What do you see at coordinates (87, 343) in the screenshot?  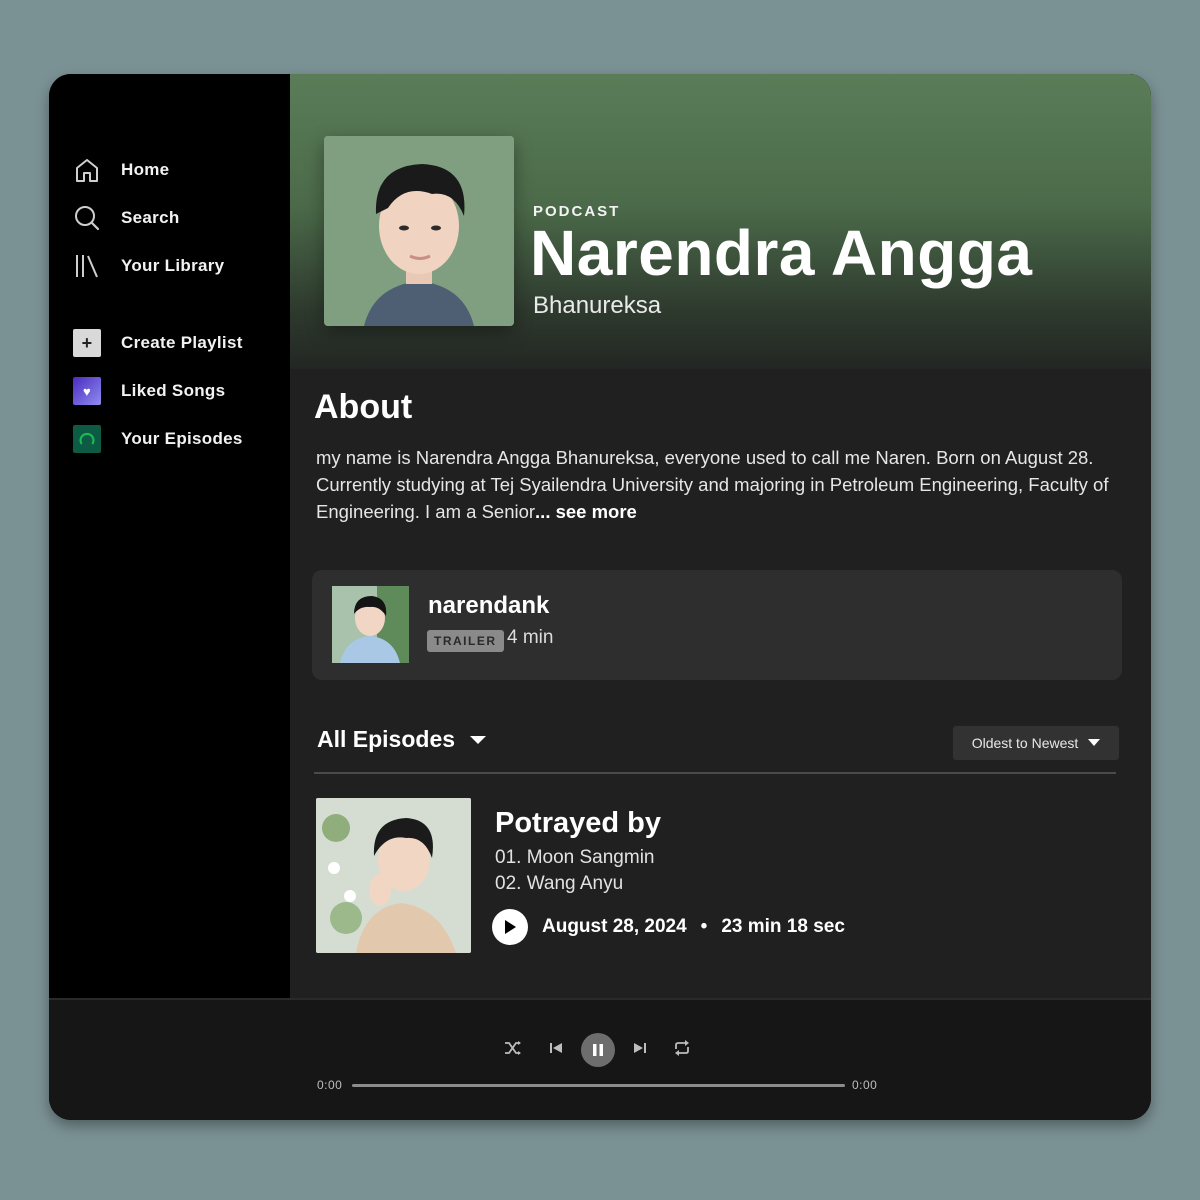 I see `plus-icon: +` at bounding box center [87, 343].